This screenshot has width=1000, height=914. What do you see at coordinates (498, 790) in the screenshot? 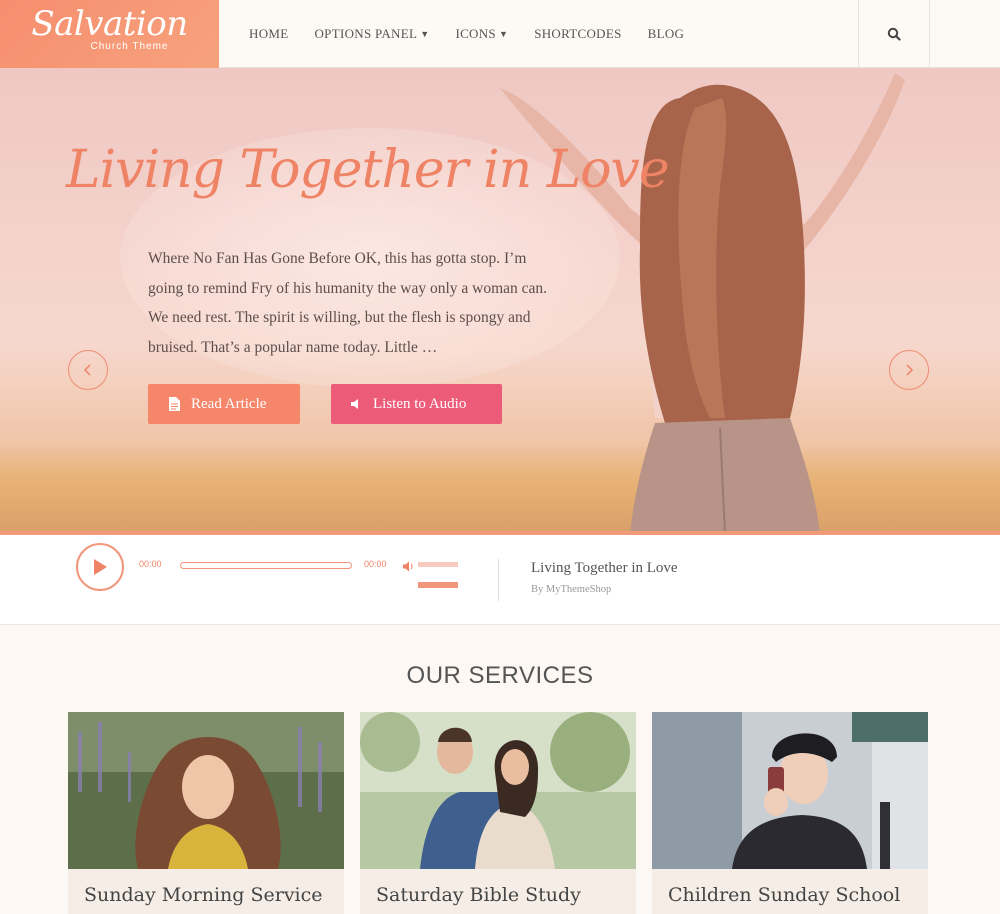
I see `service-image-couple` at bounding box center [498, 790].